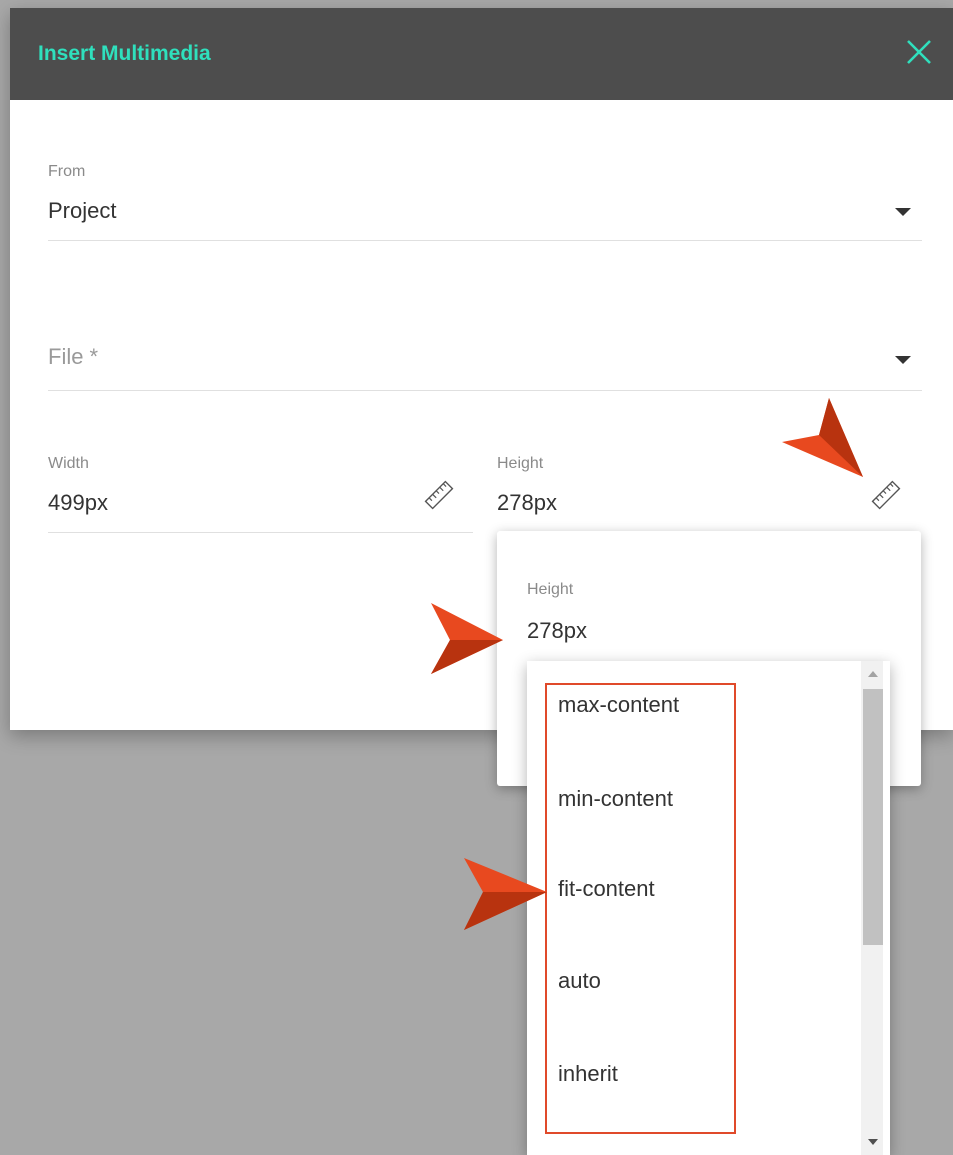 Image resolution: width=953 pixels, height=1155 pixels. I want to click on dialog-title: Insert Multimedia, so click(124, 53).